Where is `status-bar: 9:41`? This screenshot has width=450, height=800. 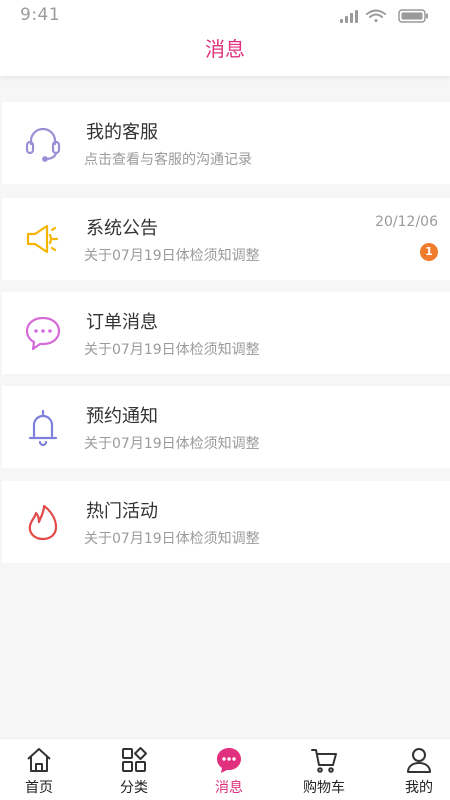 status-bar: 9:41 is located at coordinates (225, 15).